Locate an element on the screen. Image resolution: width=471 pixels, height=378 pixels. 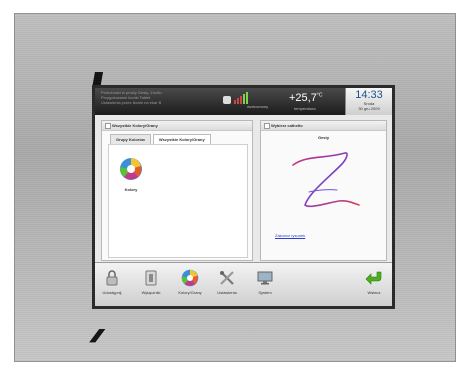
gesture-drawing is located at coordinates (324, 185).